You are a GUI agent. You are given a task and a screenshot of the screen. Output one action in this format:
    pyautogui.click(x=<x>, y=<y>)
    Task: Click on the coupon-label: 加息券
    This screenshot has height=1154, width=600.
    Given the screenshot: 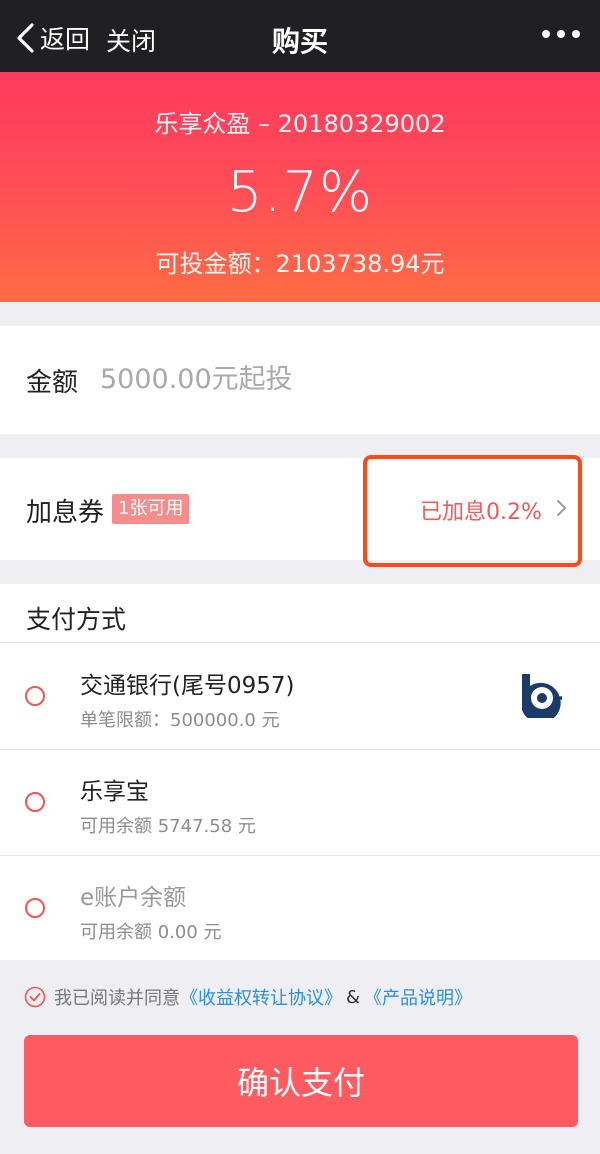 What is the action you would take?
    pyautogui.click(x=65, y=513)
    